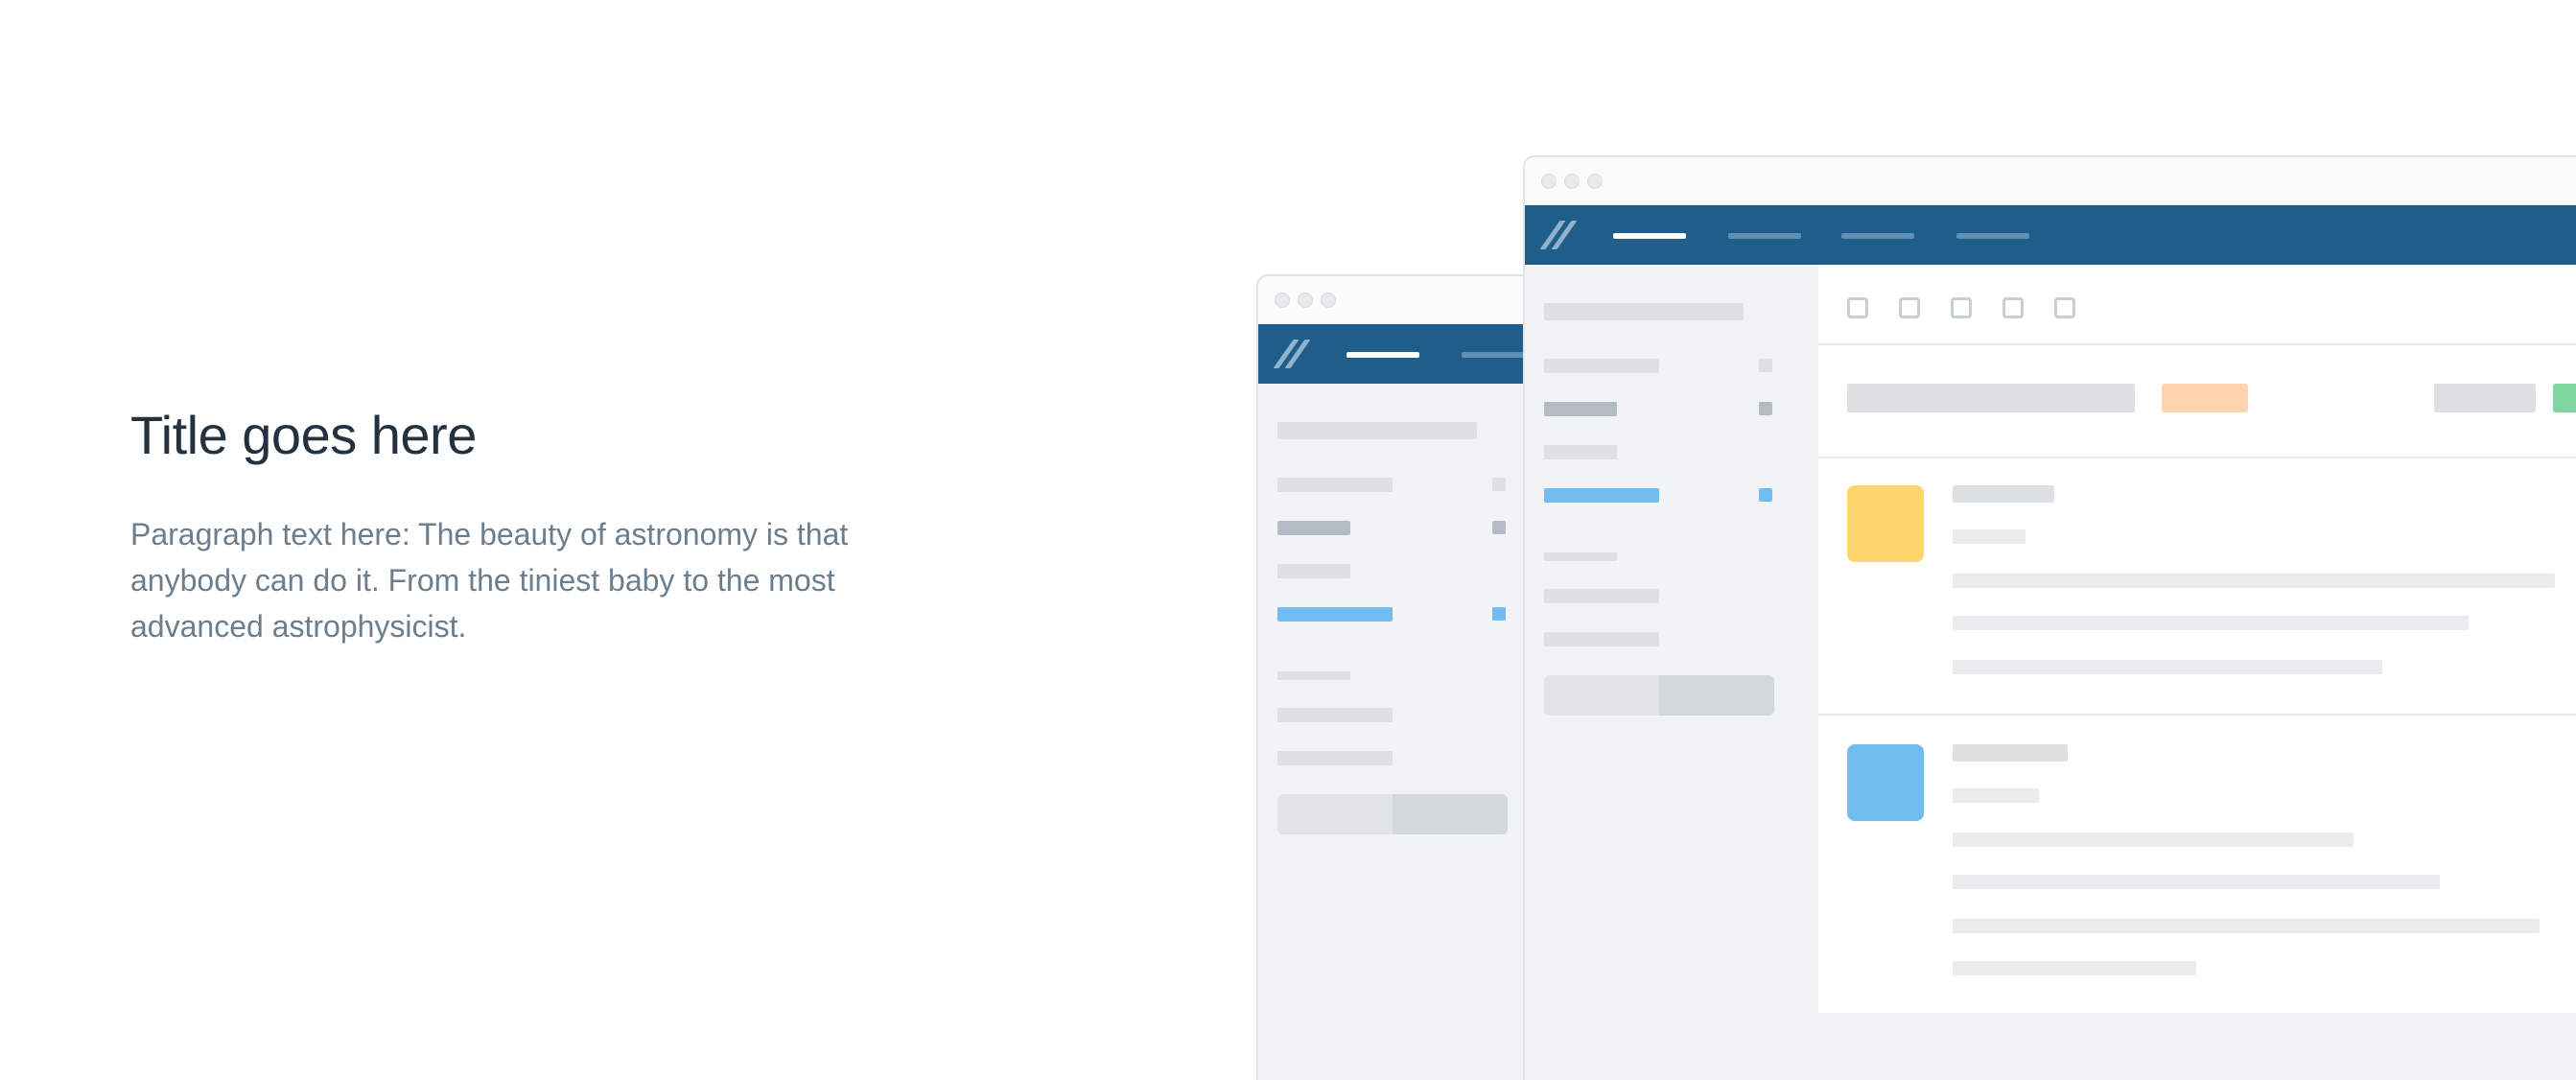  What do you see at coordinates (1400, 677) in the screenshot?
I see `back-app-window` at bounding box center [1400, 677].